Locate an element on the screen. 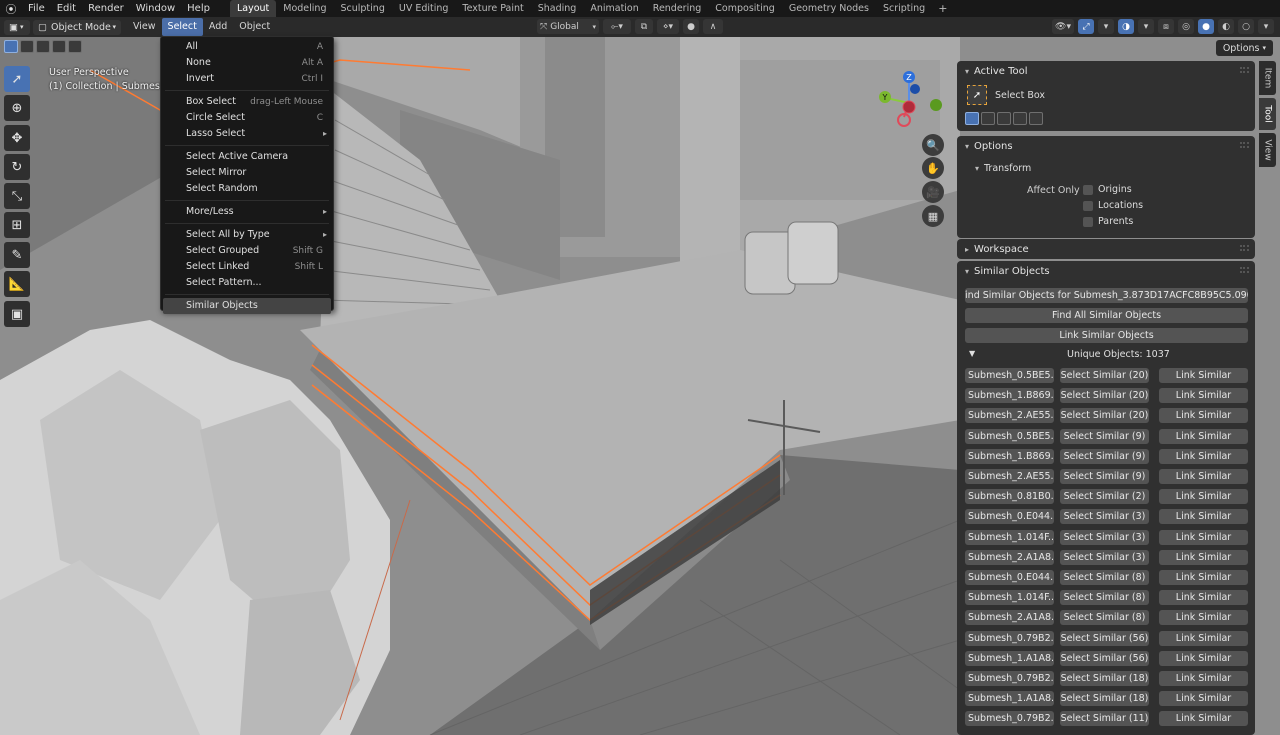 This screenshot has width=1280, height=735. tab-rendering: Rendering is located at coordinates (677, 8).